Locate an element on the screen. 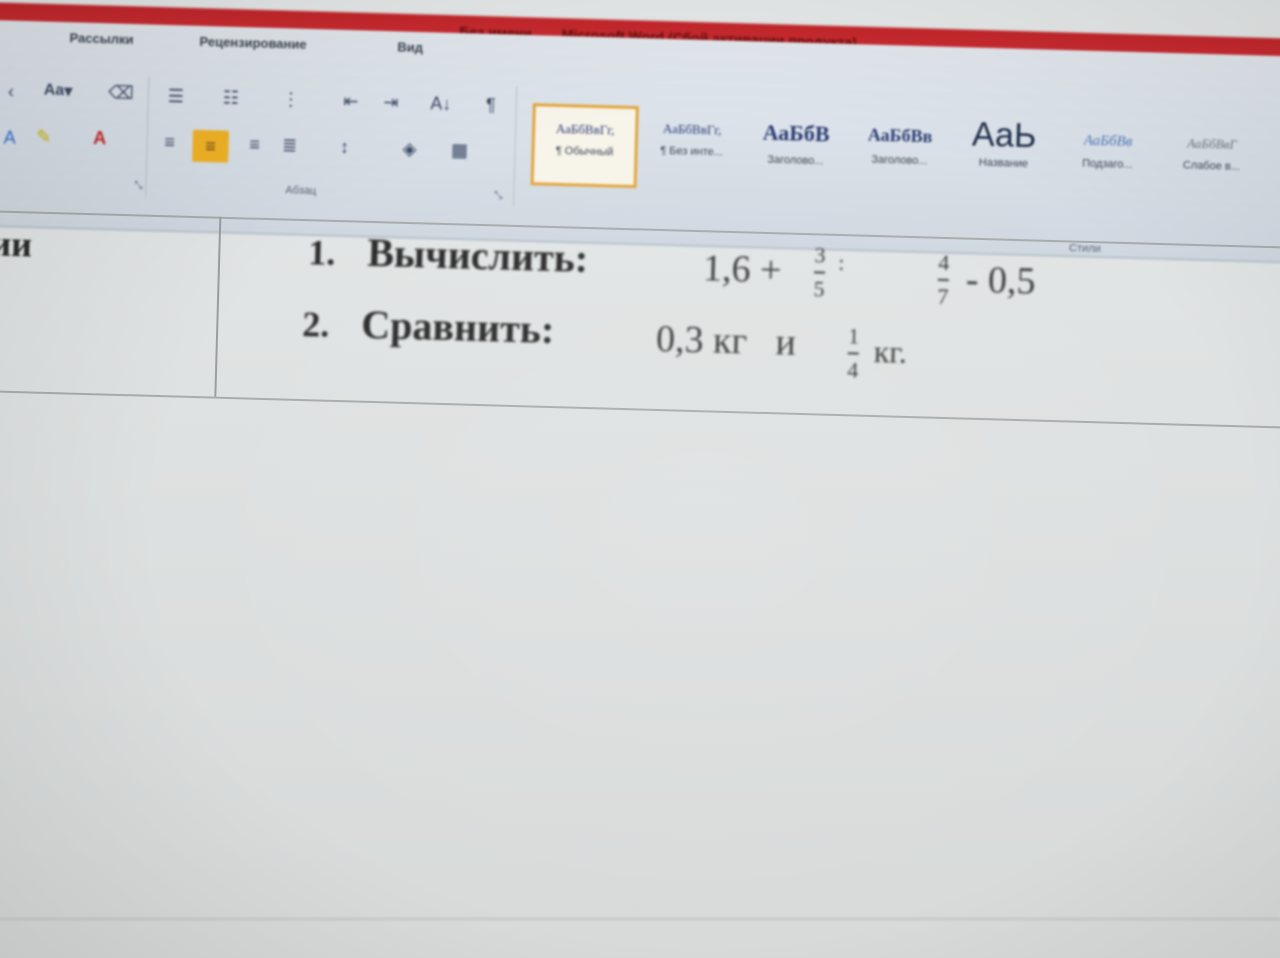 Image resolution: width=1280 pixels, height=958 pixels. task-1-expr-prefix: 1,6 + is located at coordinates (742, 269).